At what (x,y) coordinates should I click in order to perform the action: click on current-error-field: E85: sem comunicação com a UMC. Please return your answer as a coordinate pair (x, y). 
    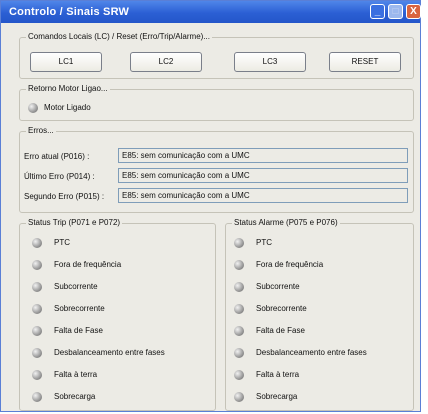
    Looking at the image, I should click on (263, 155).